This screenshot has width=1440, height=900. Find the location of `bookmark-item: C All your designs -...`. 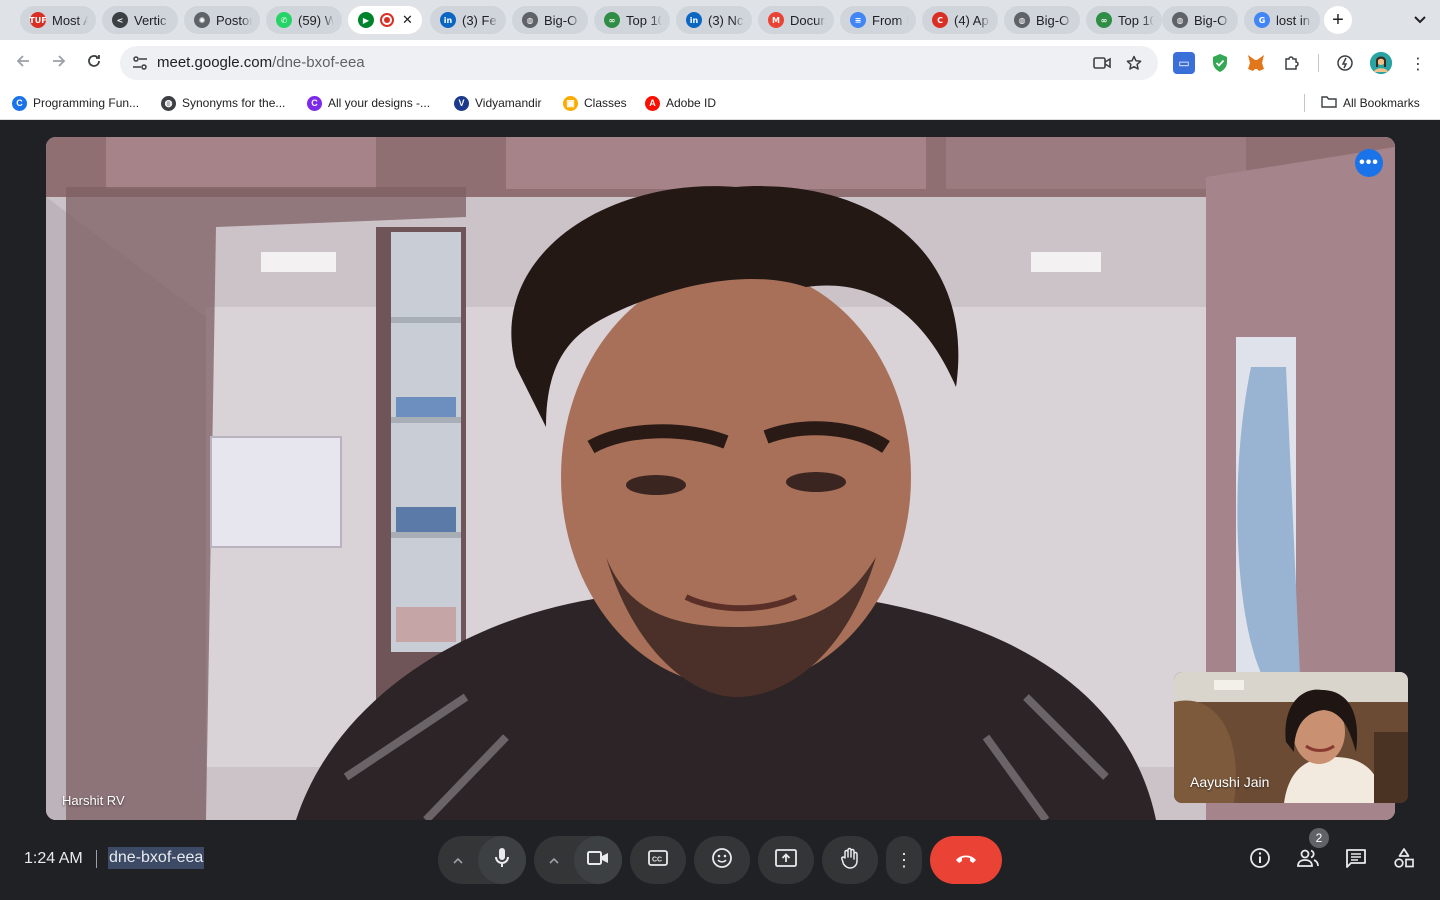

bookmark-item: C All your designs -... is located at coordinates (368, 103).